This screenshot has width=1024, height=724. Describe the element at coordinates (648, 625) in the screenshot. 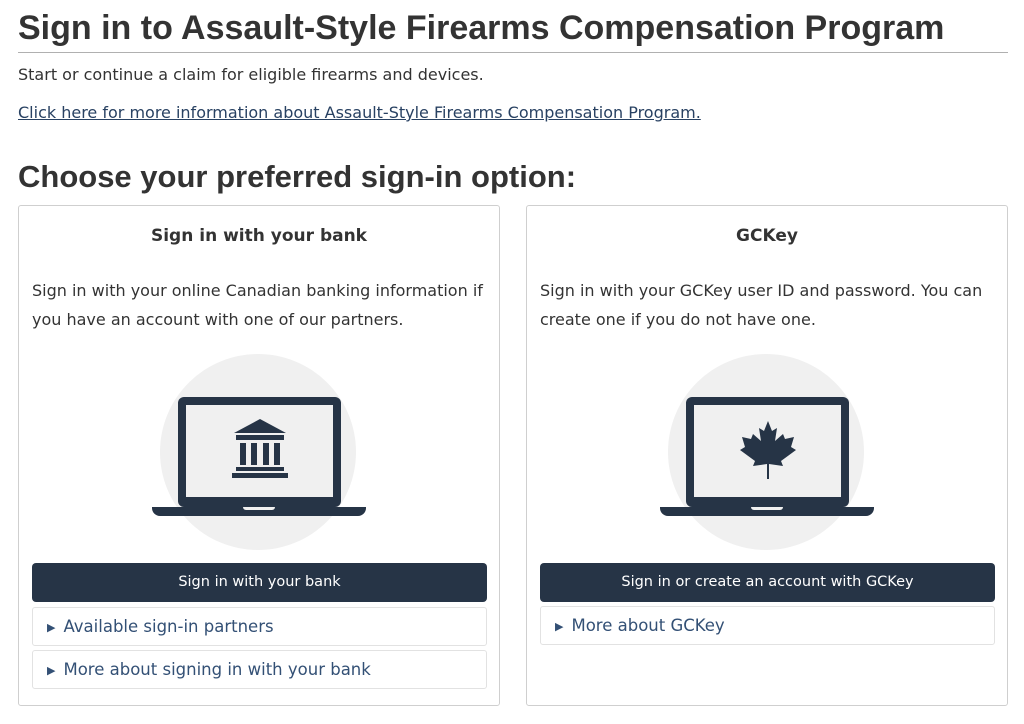

I see `details-label: More about GCKey` at that location.